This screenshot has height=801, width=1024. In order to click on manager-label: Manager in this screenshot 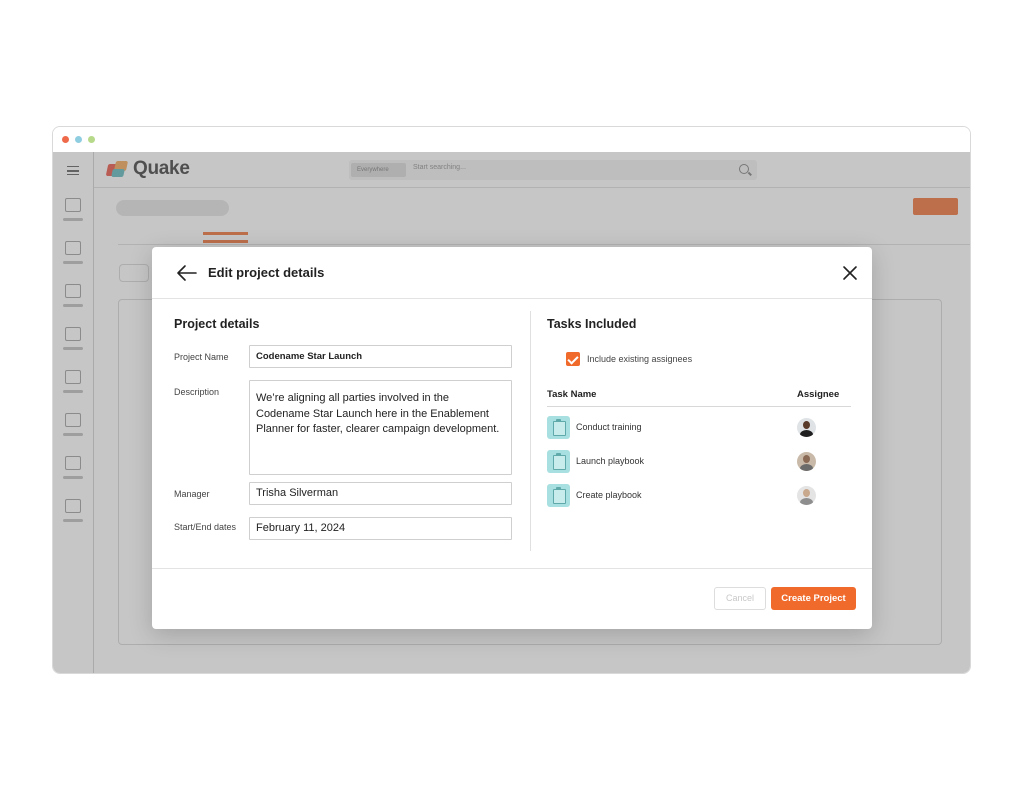, I will do `click(192, 494)`.